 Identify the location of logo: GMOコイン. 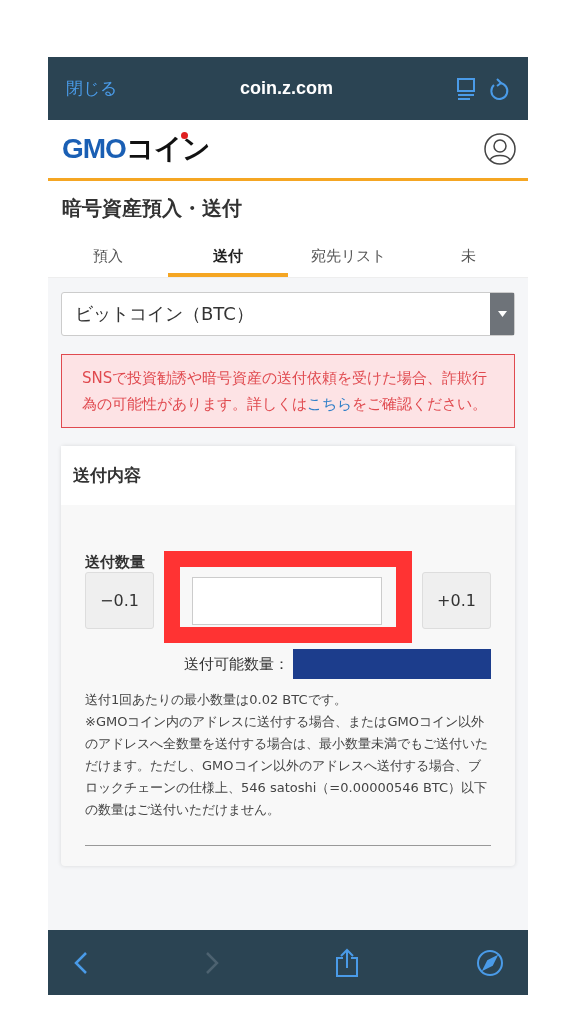
(136, 148).